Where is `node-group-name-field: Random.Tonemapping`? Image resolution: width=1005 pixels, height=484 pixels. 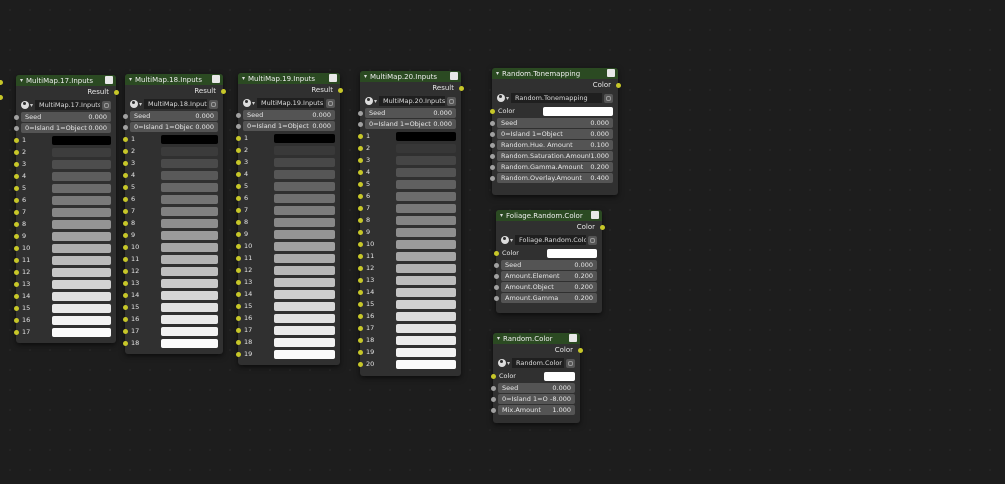
node-group-name-field: Random.Tonemapping is located at coordinates (556, 98).